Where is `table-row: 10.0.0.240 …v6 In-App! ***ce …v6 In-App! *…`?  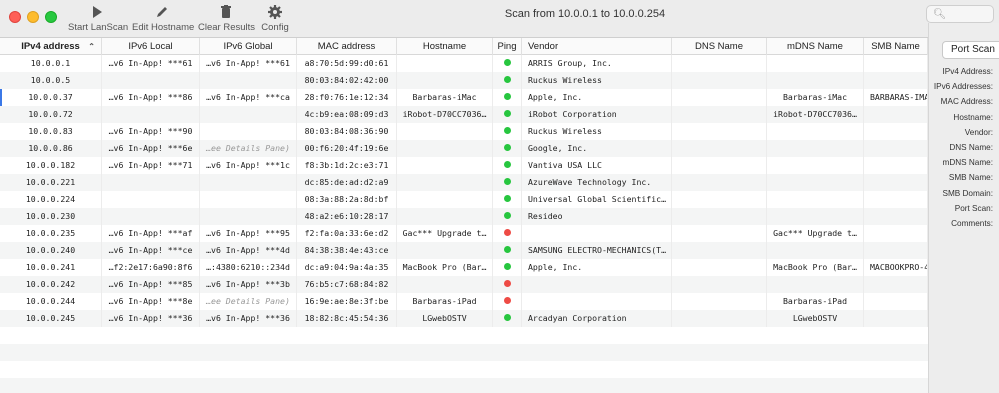 table-row: 10.0.0.240 …v6 In-App! ***ce …v6 In-App! *… is located at coordinates (464, 250).